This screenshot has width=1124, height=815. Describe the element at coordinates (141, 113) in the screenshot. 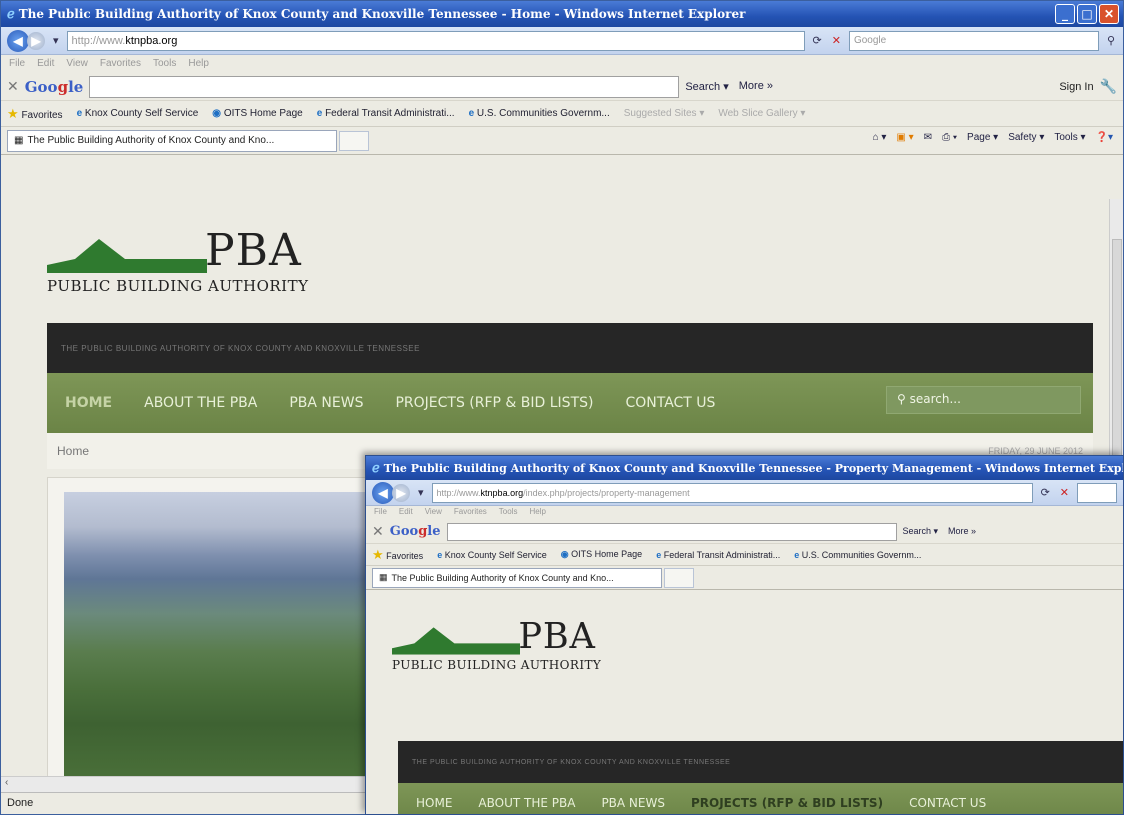

I see `fav-label: Knox County Self Service` at that location.